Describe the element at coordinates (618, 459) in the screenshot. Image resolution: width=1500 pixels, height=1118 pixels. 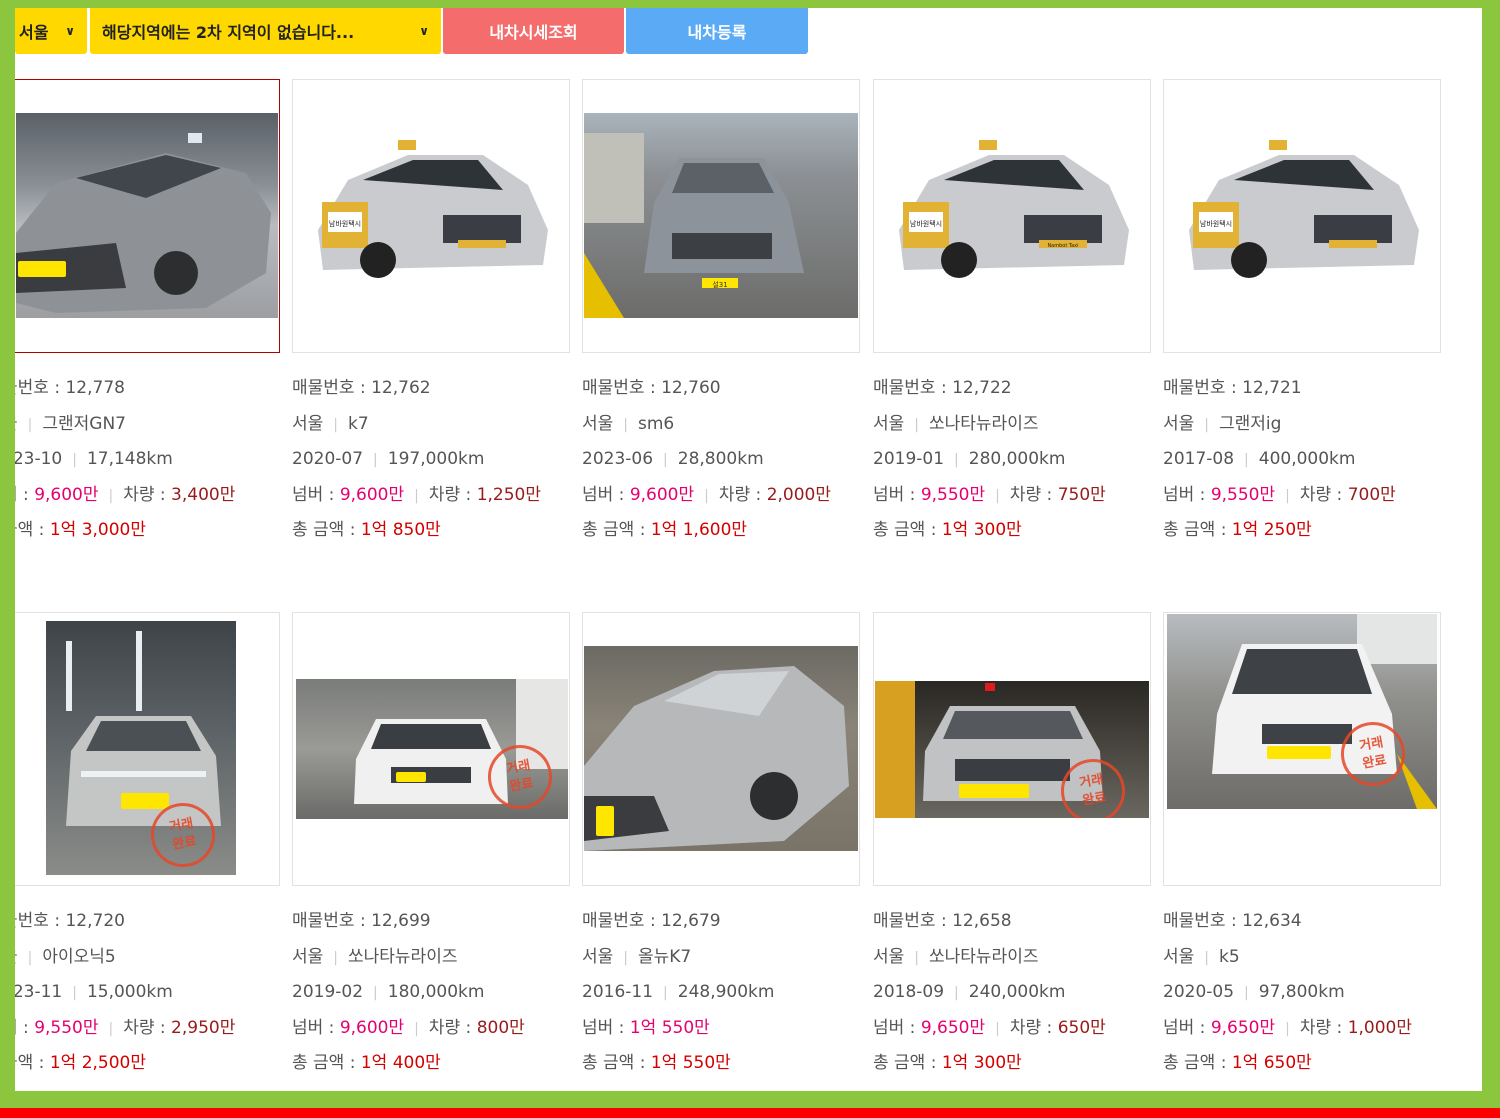
I see `year-month: 2023-06` at that location.